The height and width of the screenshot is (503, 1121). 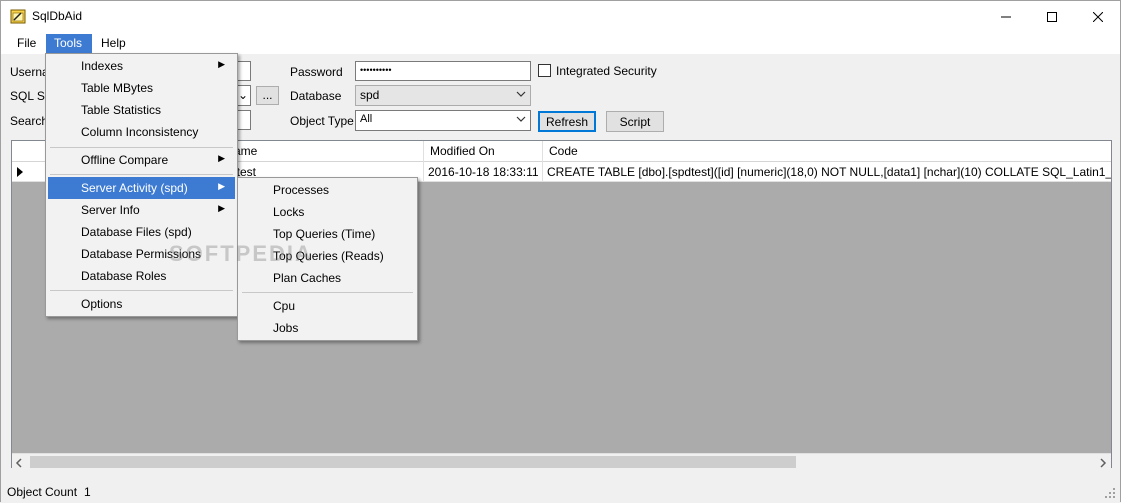 I want to click on menu-item-jobs: Jobs, so click(x=327, y=328).